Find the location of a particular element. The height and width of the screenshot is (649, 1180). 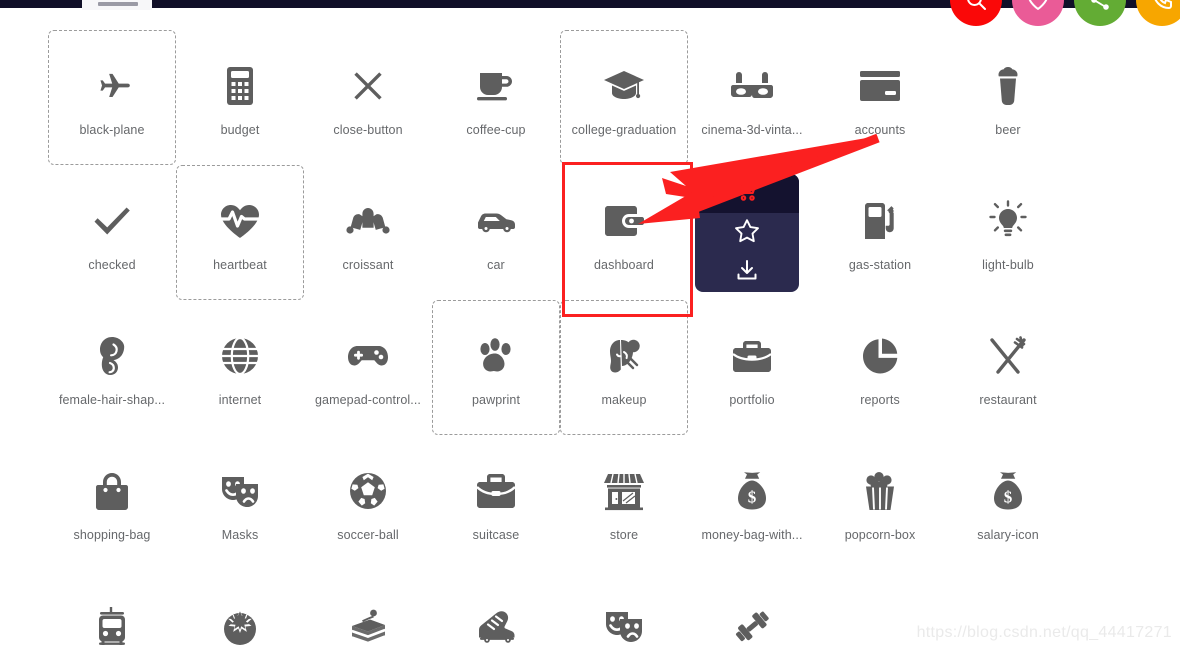

shopping-bag-icon is located at coordinates (112, 491).